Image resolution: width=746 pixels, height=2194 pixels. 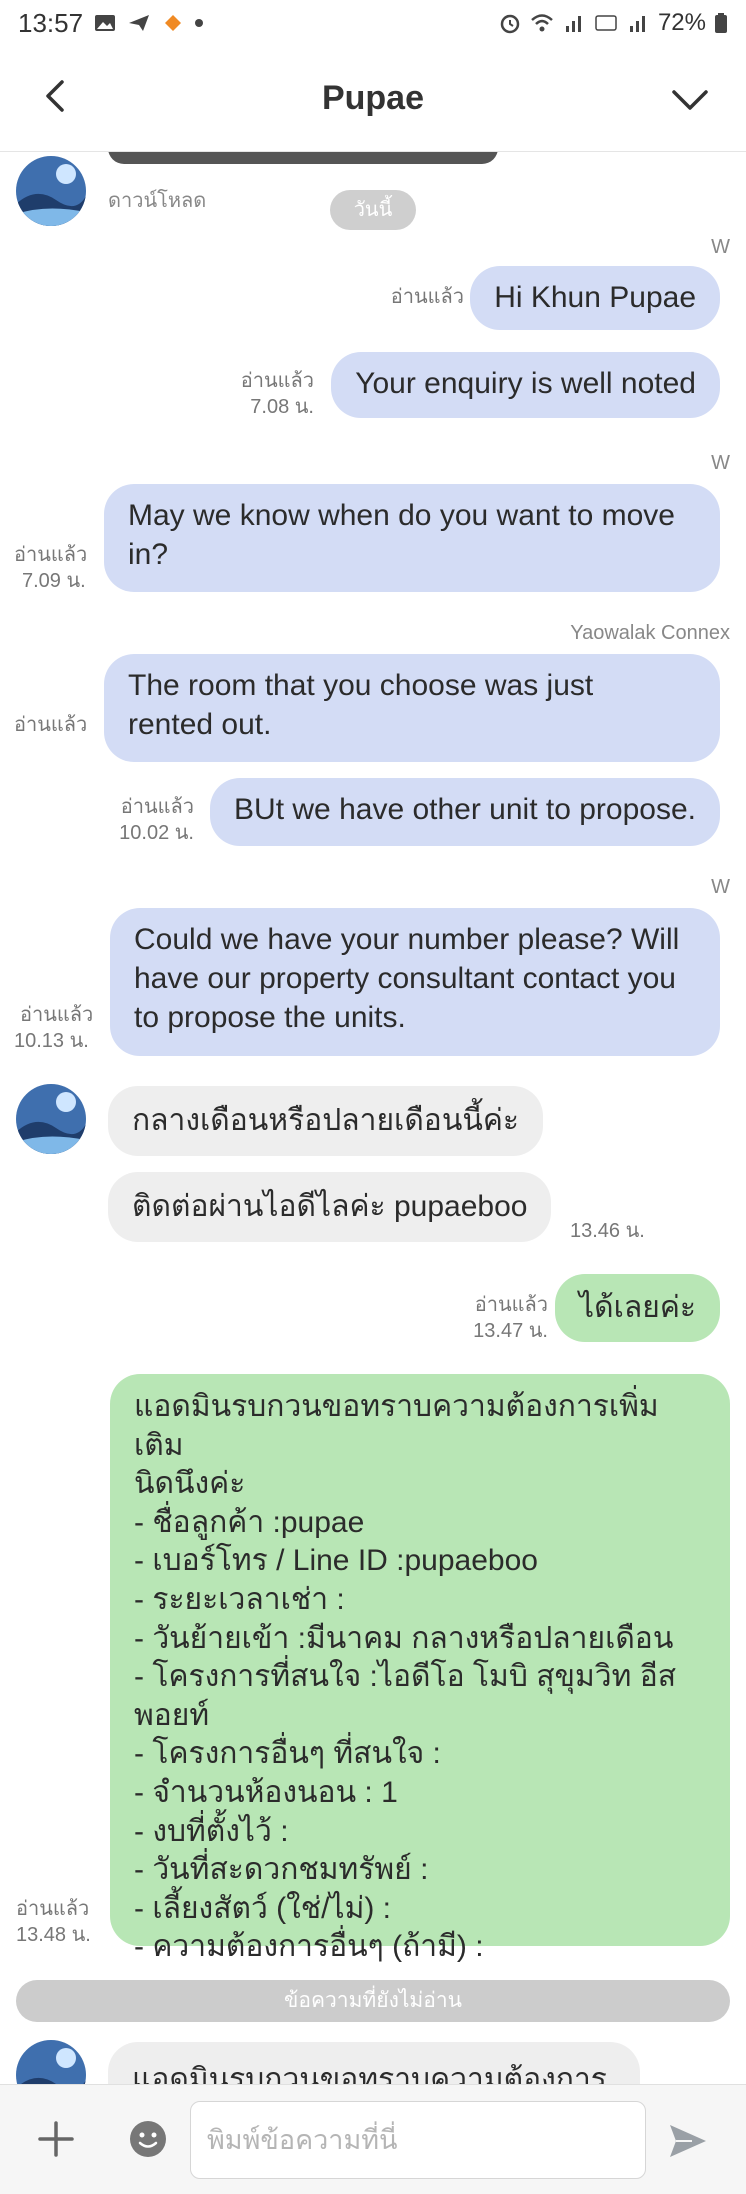 I want to click on message-line: พอยท์, so click(x=172, y=1715).